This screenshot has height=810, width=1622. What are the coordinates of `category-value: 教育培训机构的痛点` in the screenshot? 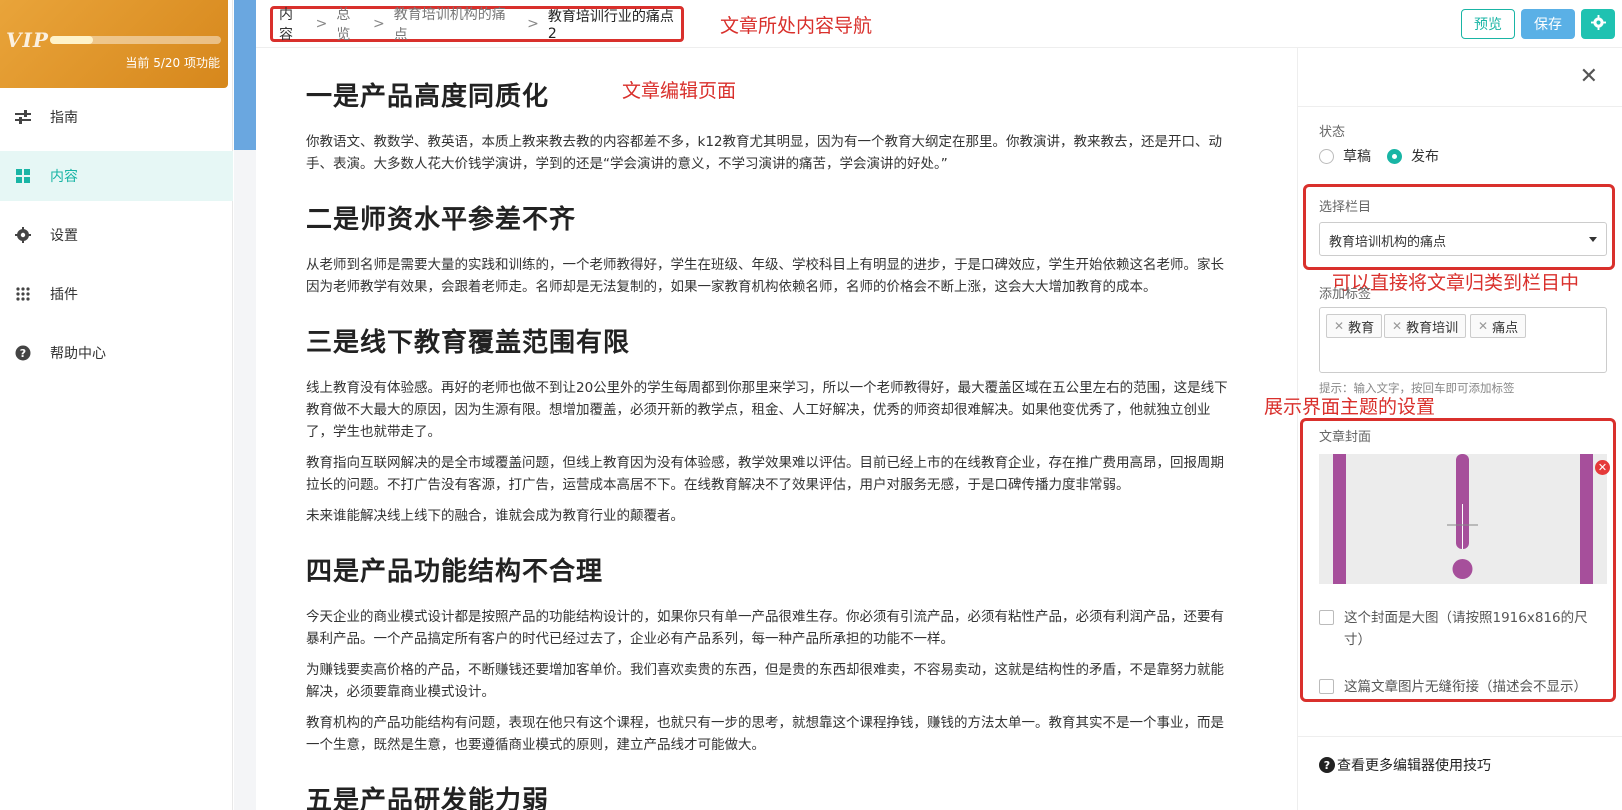 It's located at (1388, 242).